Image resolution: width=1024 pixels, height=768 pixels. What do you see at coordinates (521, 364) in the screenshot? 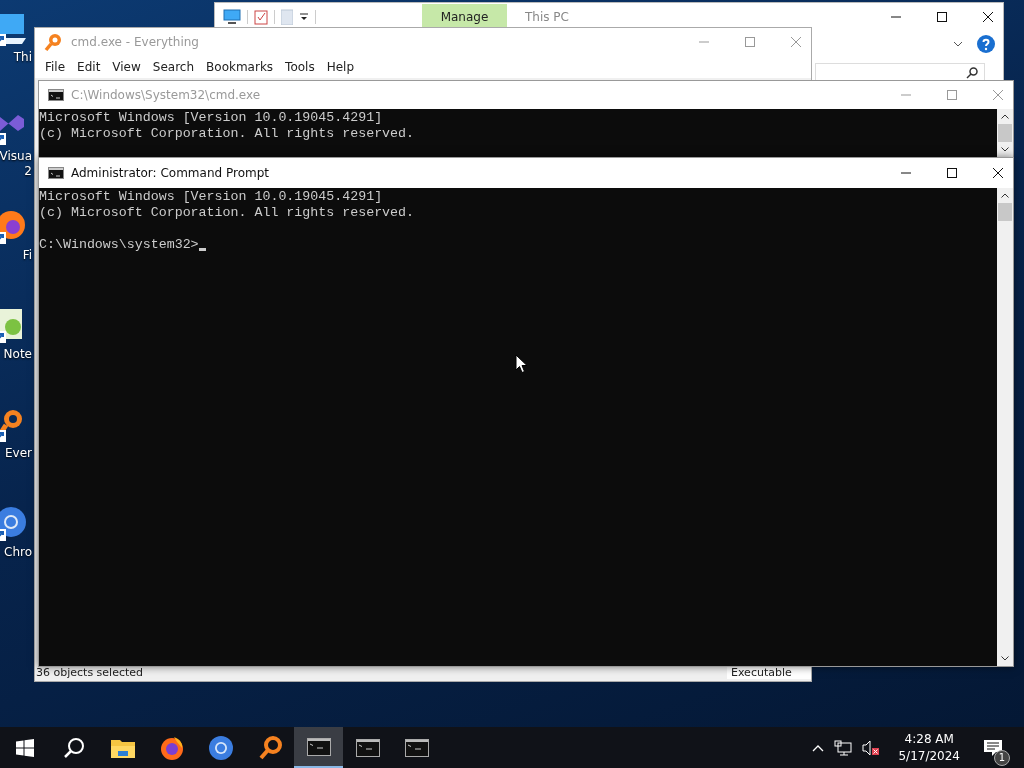
I see `pointer-icon` at bounding box center [521, 364].